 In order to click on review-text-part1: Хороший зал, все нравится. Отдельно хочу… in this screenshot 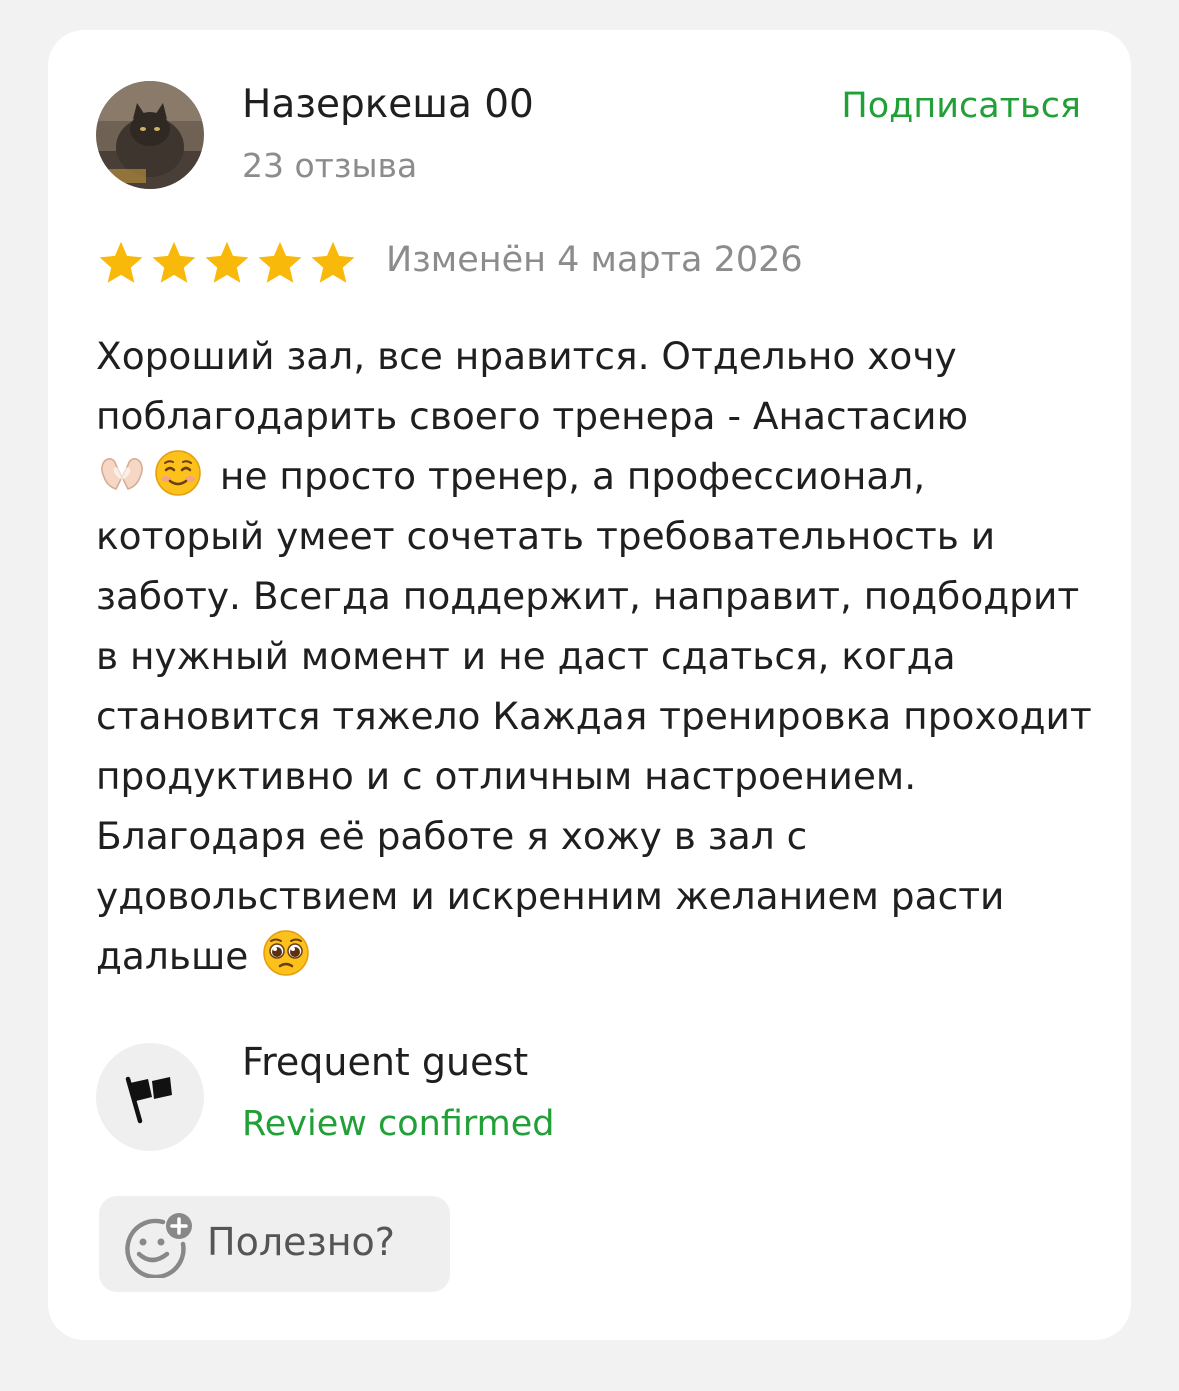, I will do `click(532, 386)`.